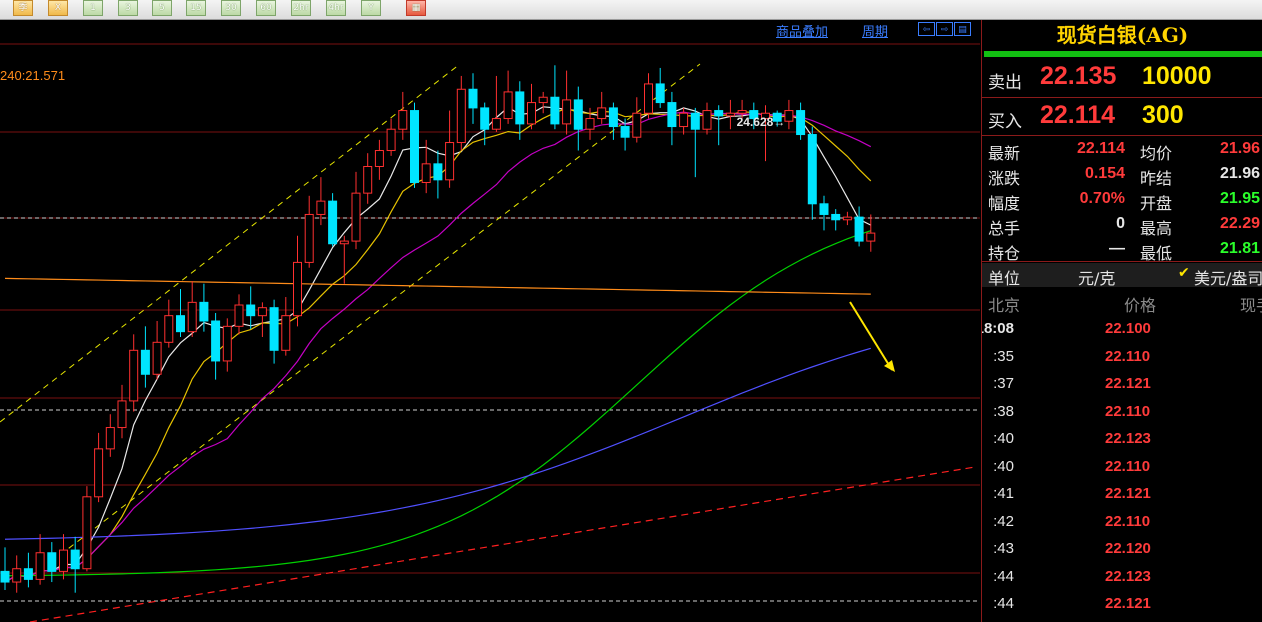 This screenshot has width=1262, height=622. Describe the element at coordinates (58, 8) in the screenshot. I see `toolbar-button: X` at that location.